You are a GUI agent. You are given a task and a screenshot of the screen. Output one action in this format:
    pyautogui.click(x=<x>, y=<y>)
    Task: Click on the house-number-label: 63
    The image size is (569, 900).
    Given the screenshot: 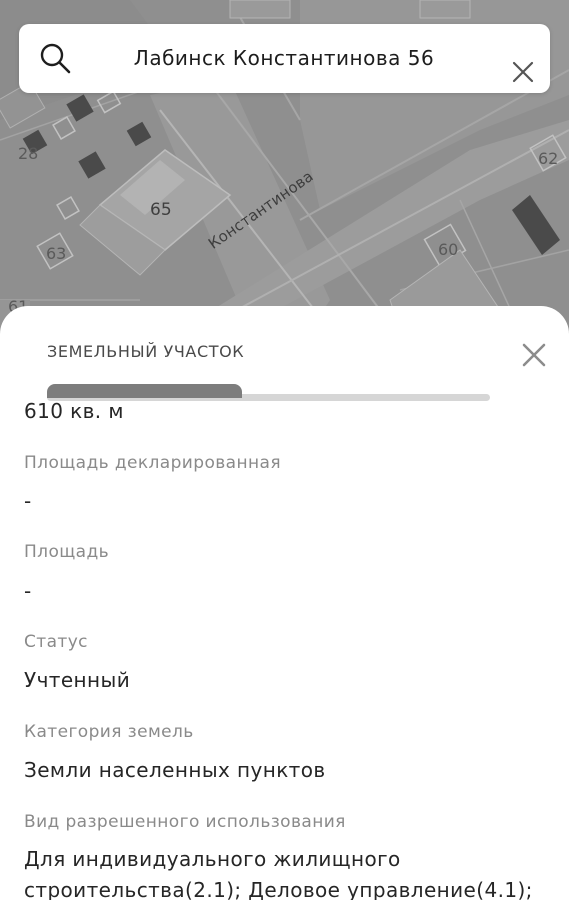 What is the action you would take?
    pyautogui.click(x=56, y=253)
    